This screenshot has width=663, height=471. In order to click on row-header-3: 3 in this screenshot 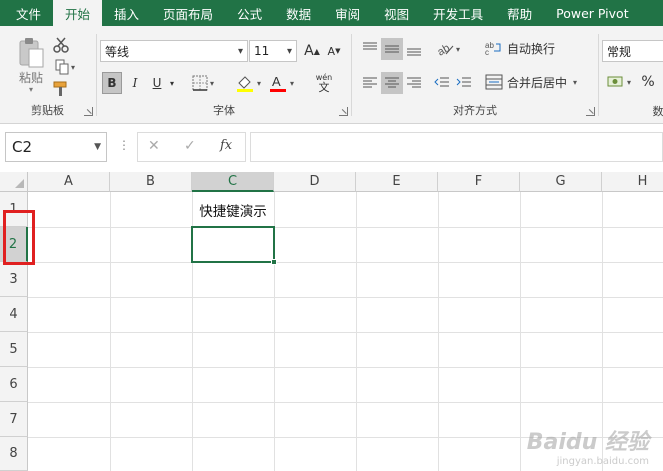, I will do `click(14, 279)`.